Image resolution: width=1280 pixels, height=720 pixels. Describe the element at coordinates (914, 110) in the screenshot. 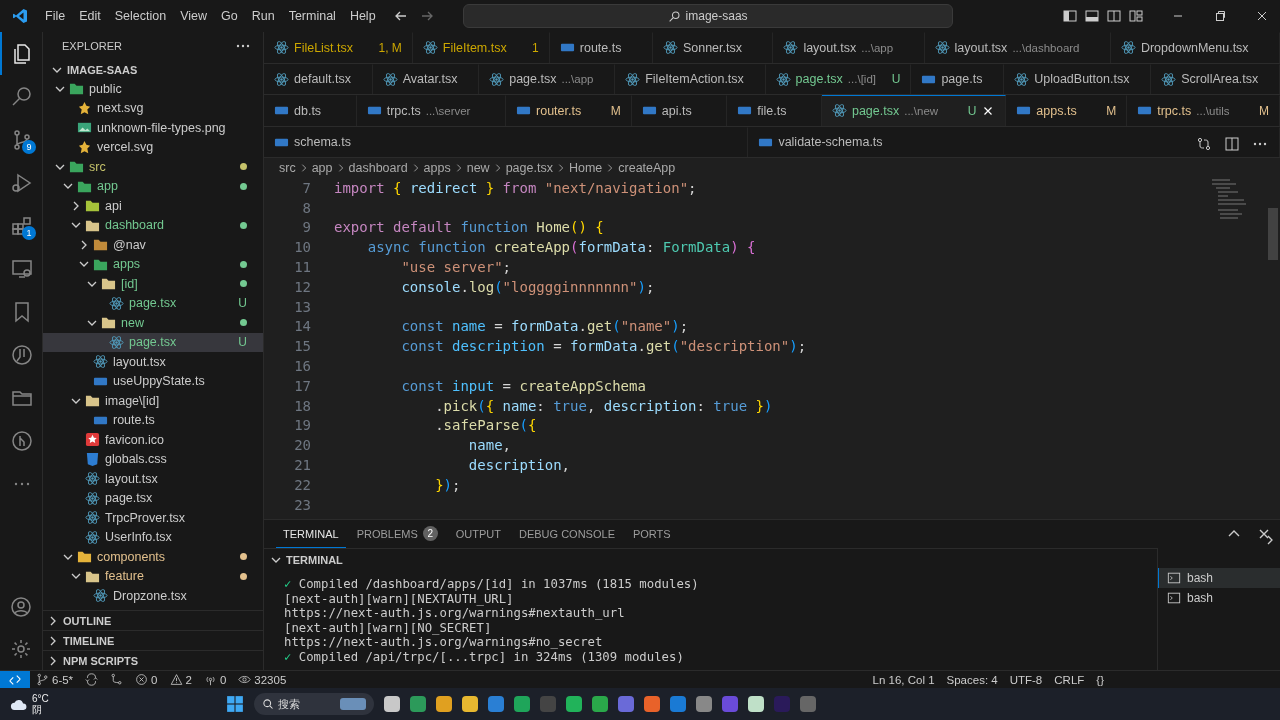

I see `editor-tab: page.tsx ...\new U` at that location.